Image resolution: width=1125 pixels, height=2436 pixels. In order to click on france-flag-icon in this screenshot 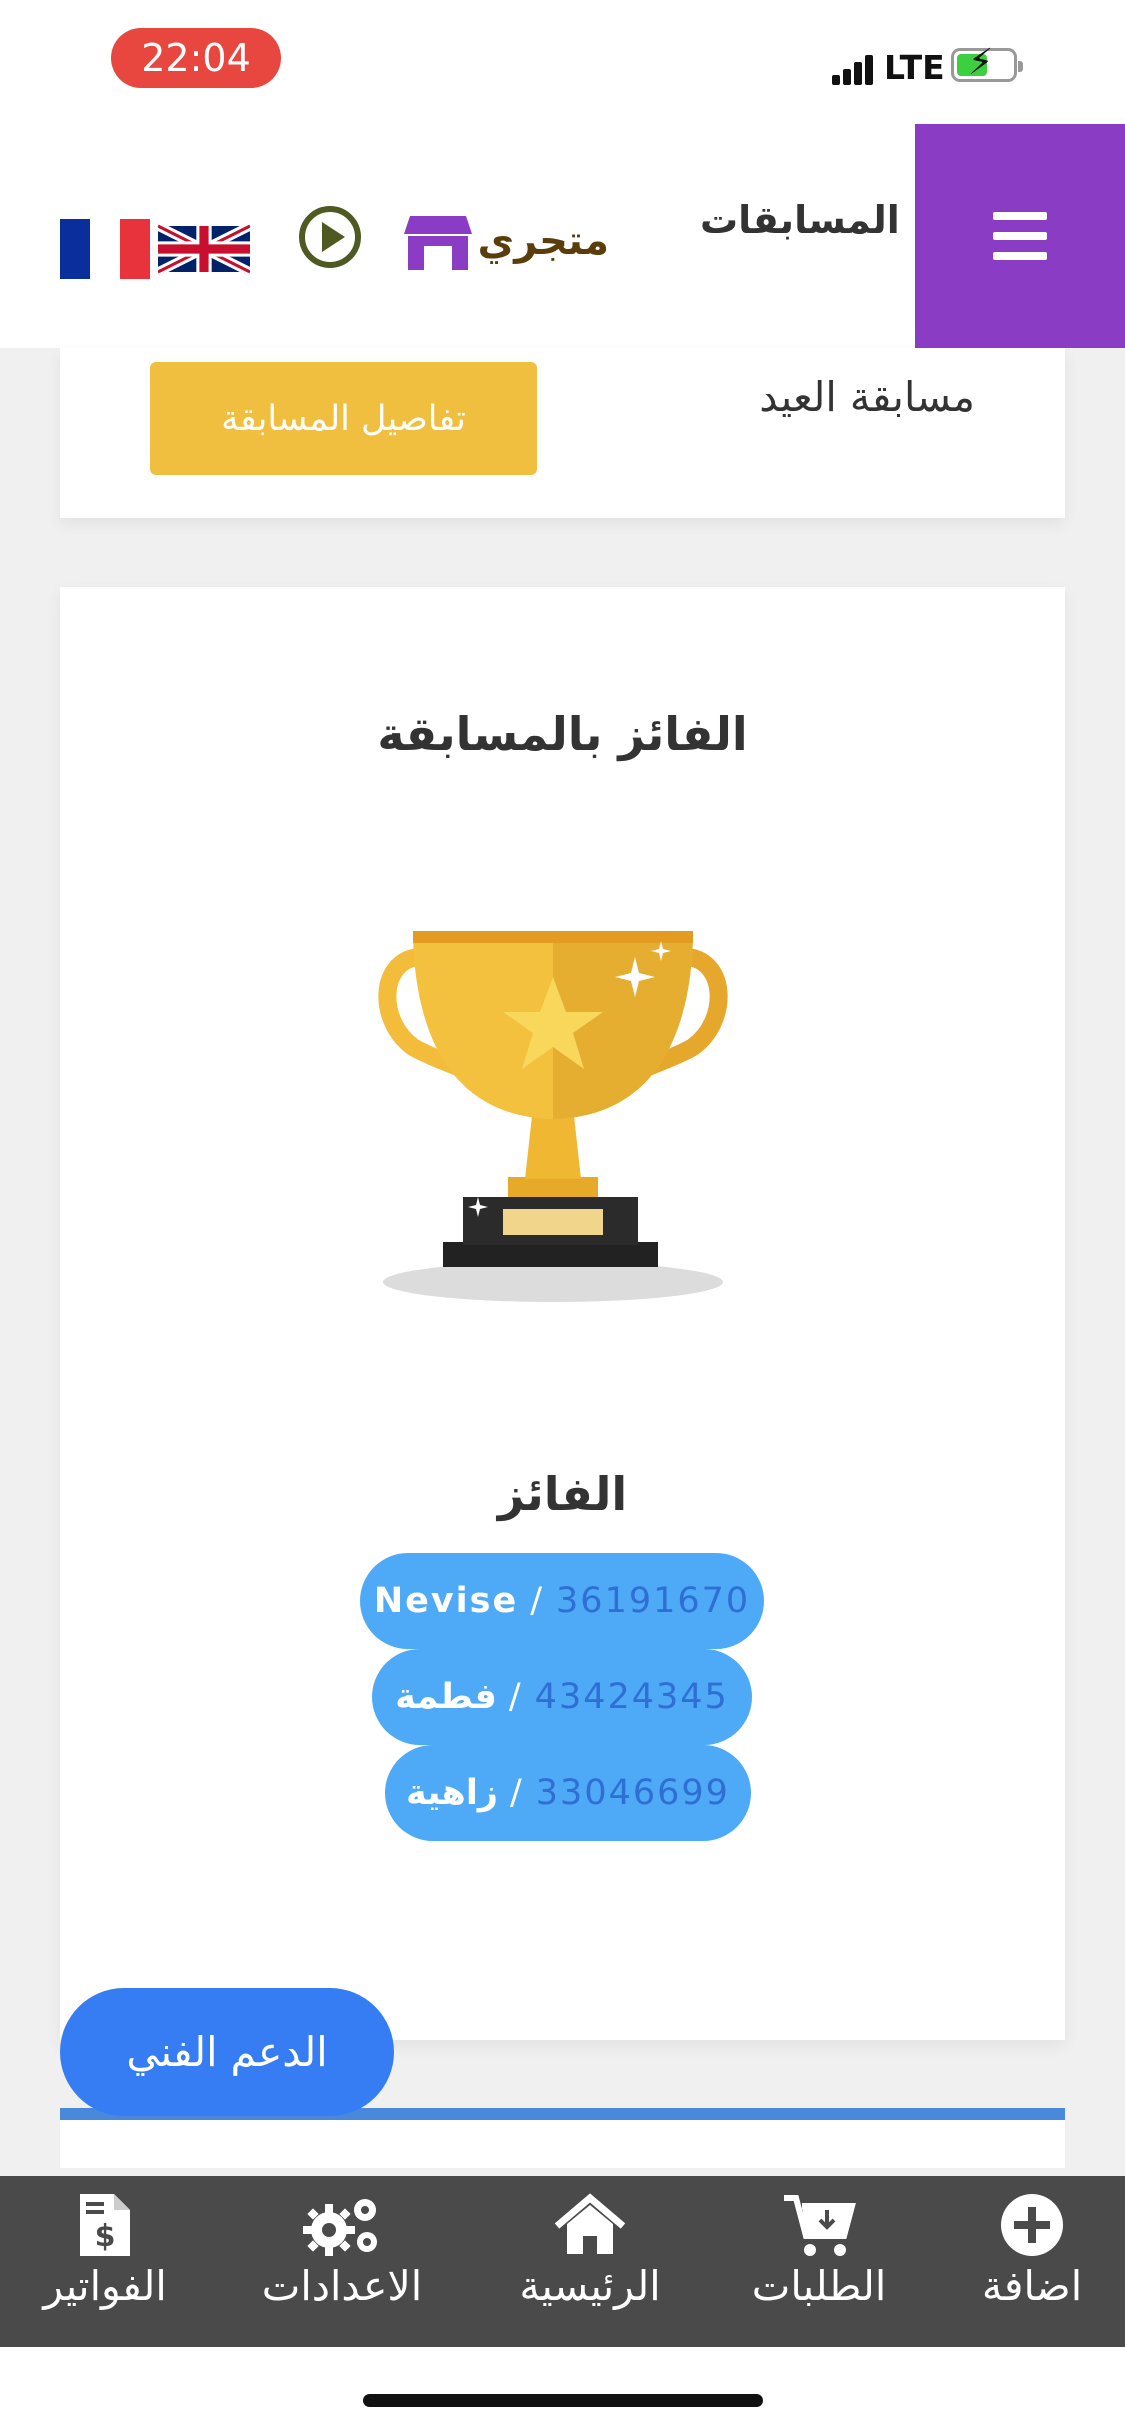, I will do `click(105, 249)`.